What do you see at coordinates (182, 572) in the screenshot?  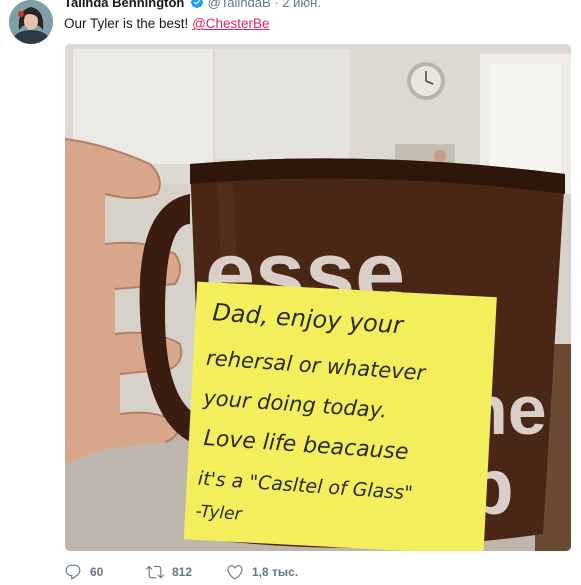 I see `retweet-count: 812` at bounding box center [182, 572].